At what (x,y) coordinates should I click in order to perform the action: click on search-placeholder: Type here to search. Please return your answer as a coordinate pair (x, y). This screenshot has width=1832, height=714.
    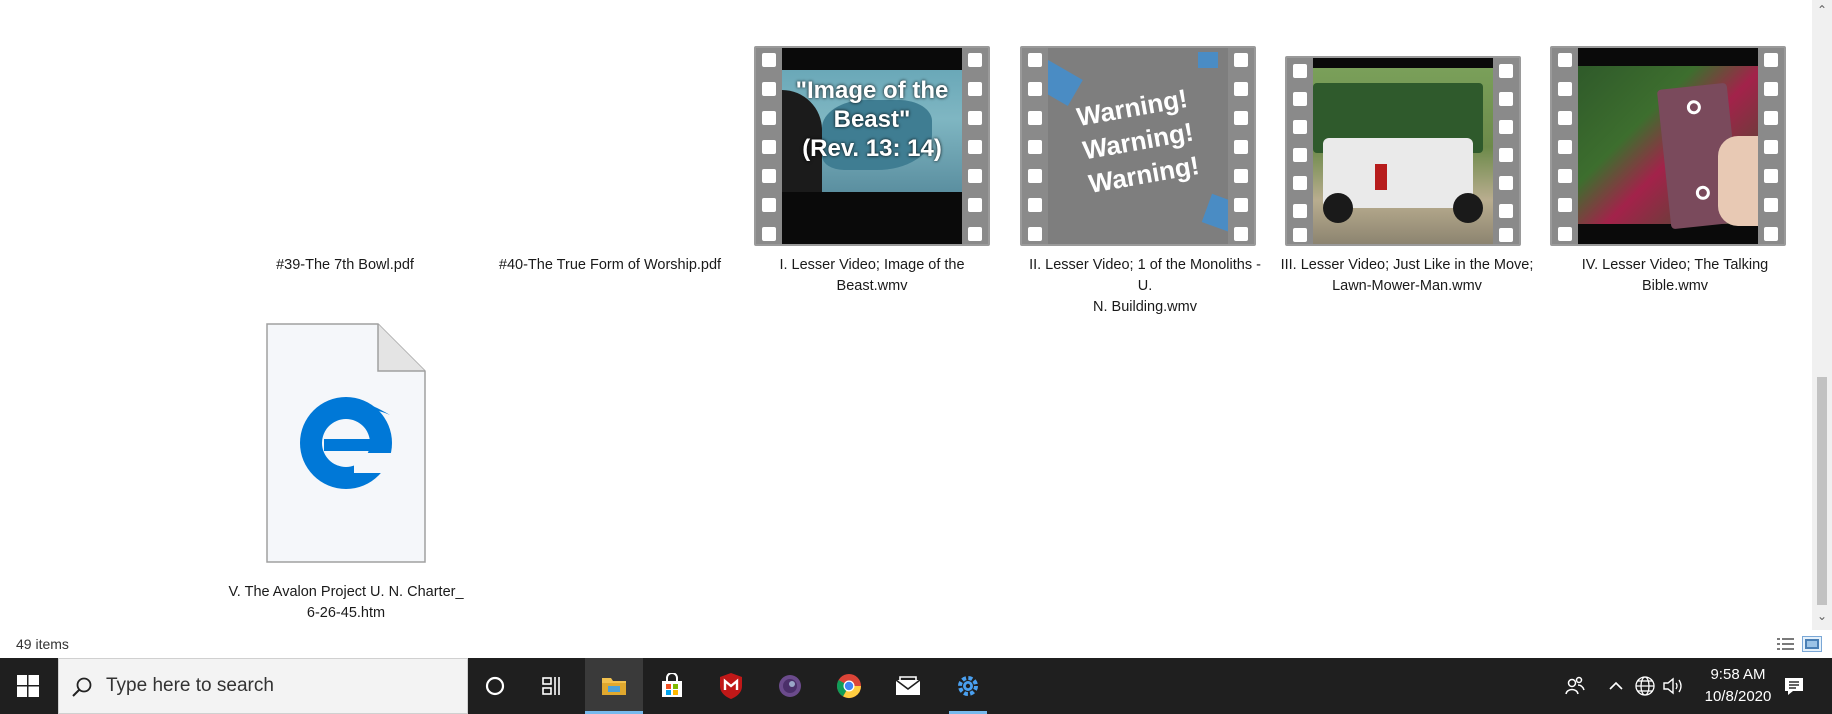
    Looking at the image, I should click on (190, 685).